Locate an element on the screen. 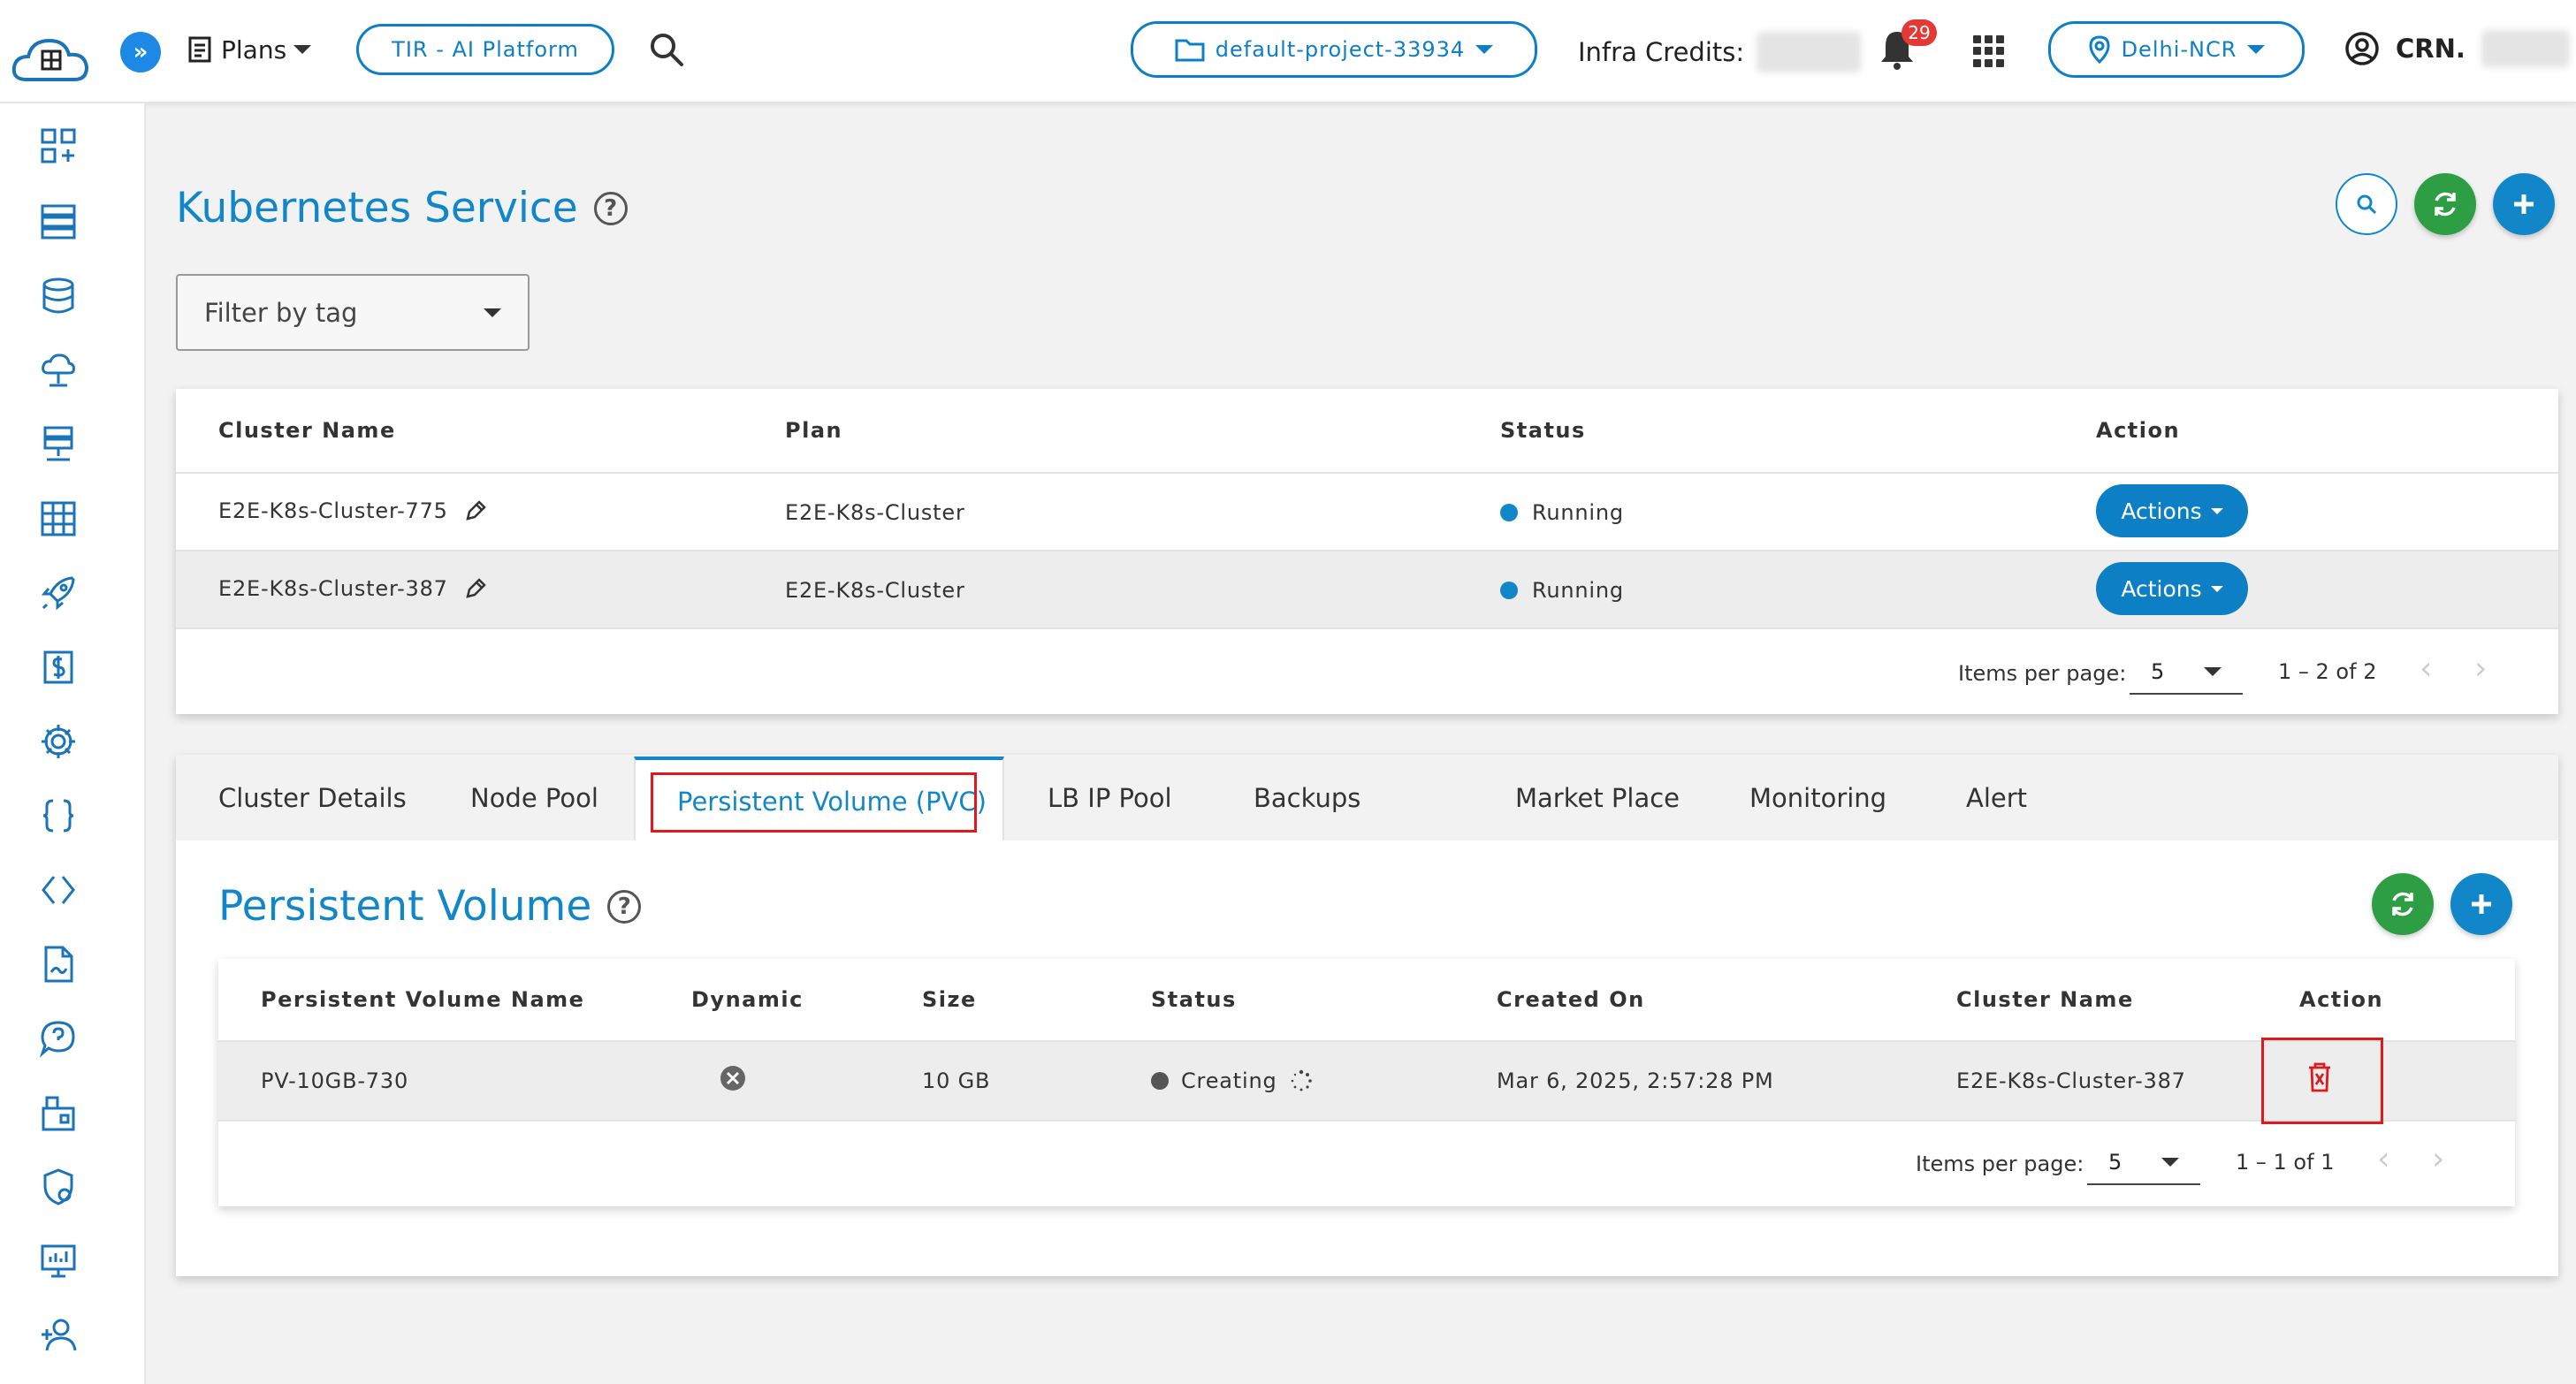 Image resolution: width=2576 pixels, height=1384 pixels. user-account-icon is located at coordinates (2362, 48).